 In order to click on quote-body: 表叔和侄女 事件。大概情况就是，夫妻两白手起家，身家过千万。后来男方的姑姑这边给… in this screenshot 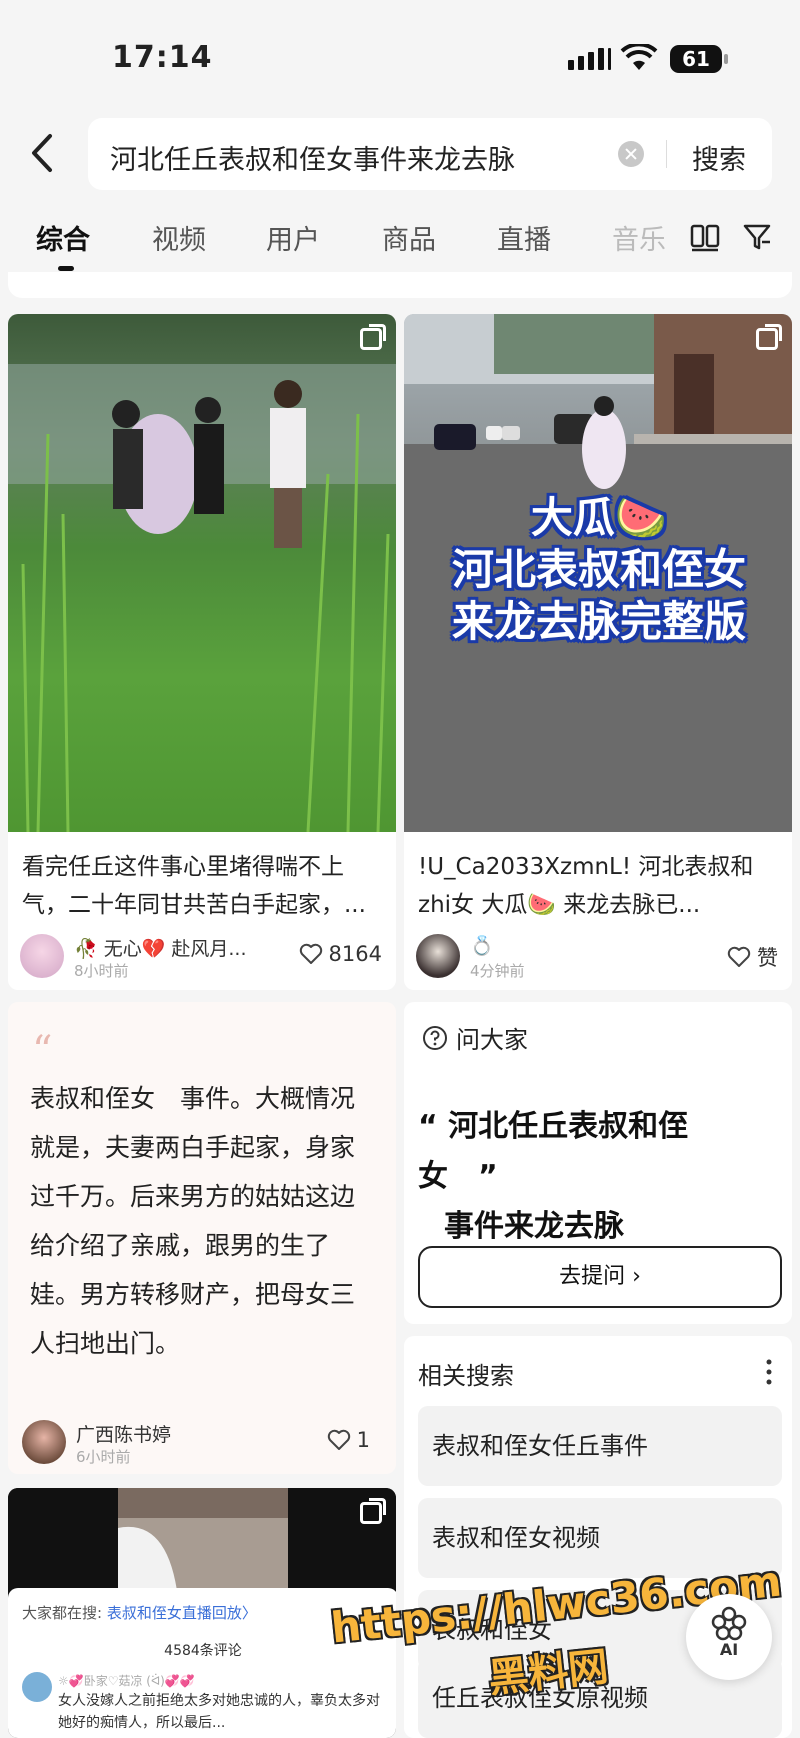, I will do `click(200, 1221)`.